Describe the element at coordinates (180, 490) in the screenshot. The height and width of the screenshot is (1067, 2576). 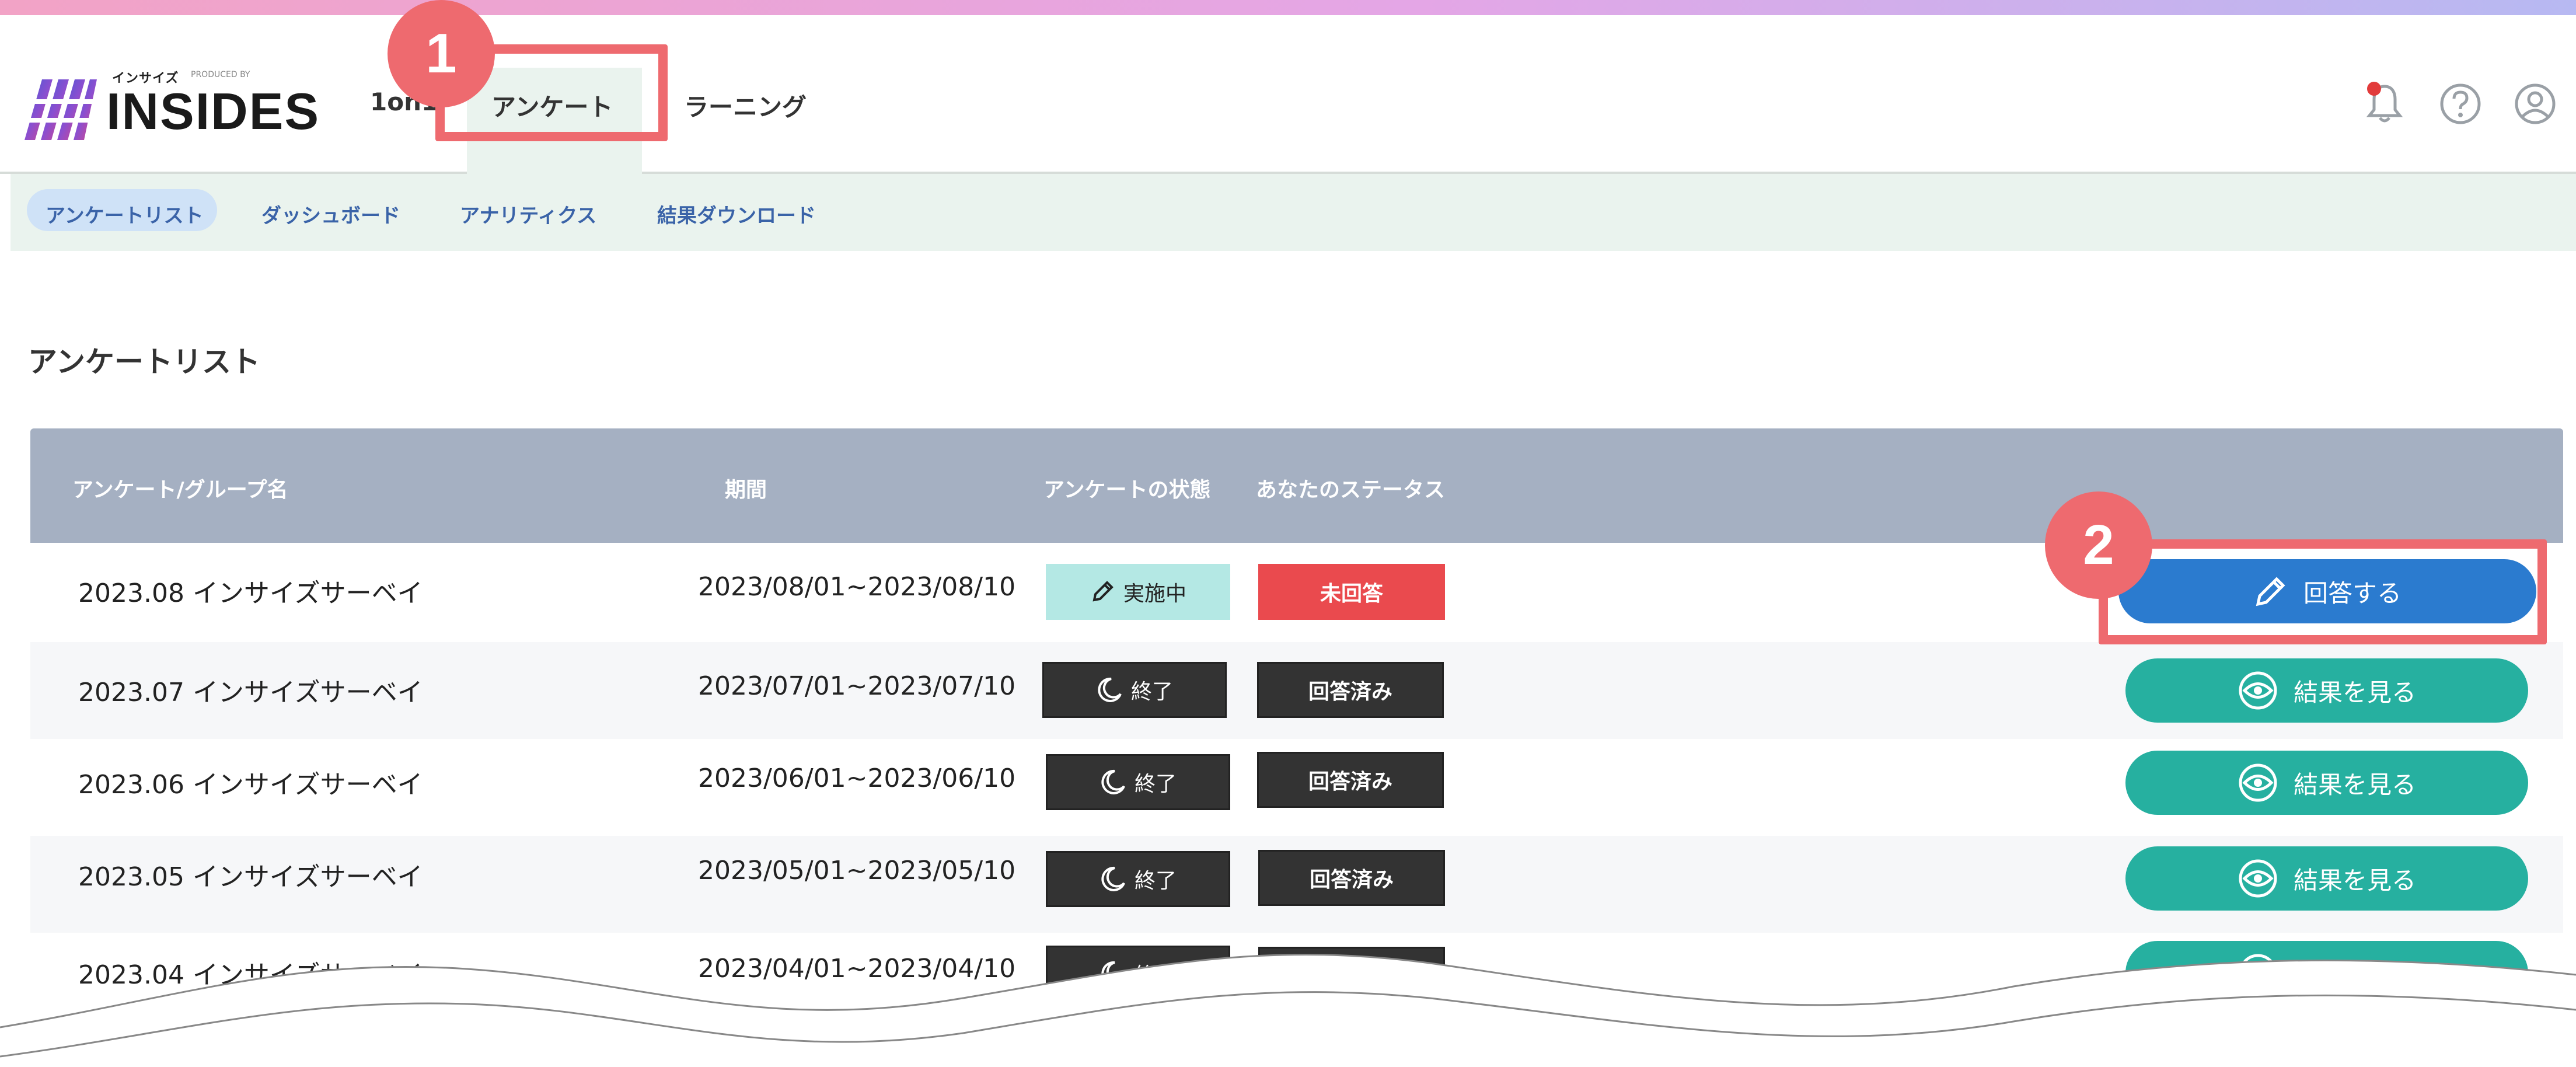
I see `column-header-name: アンケート/グループ名` at that location.